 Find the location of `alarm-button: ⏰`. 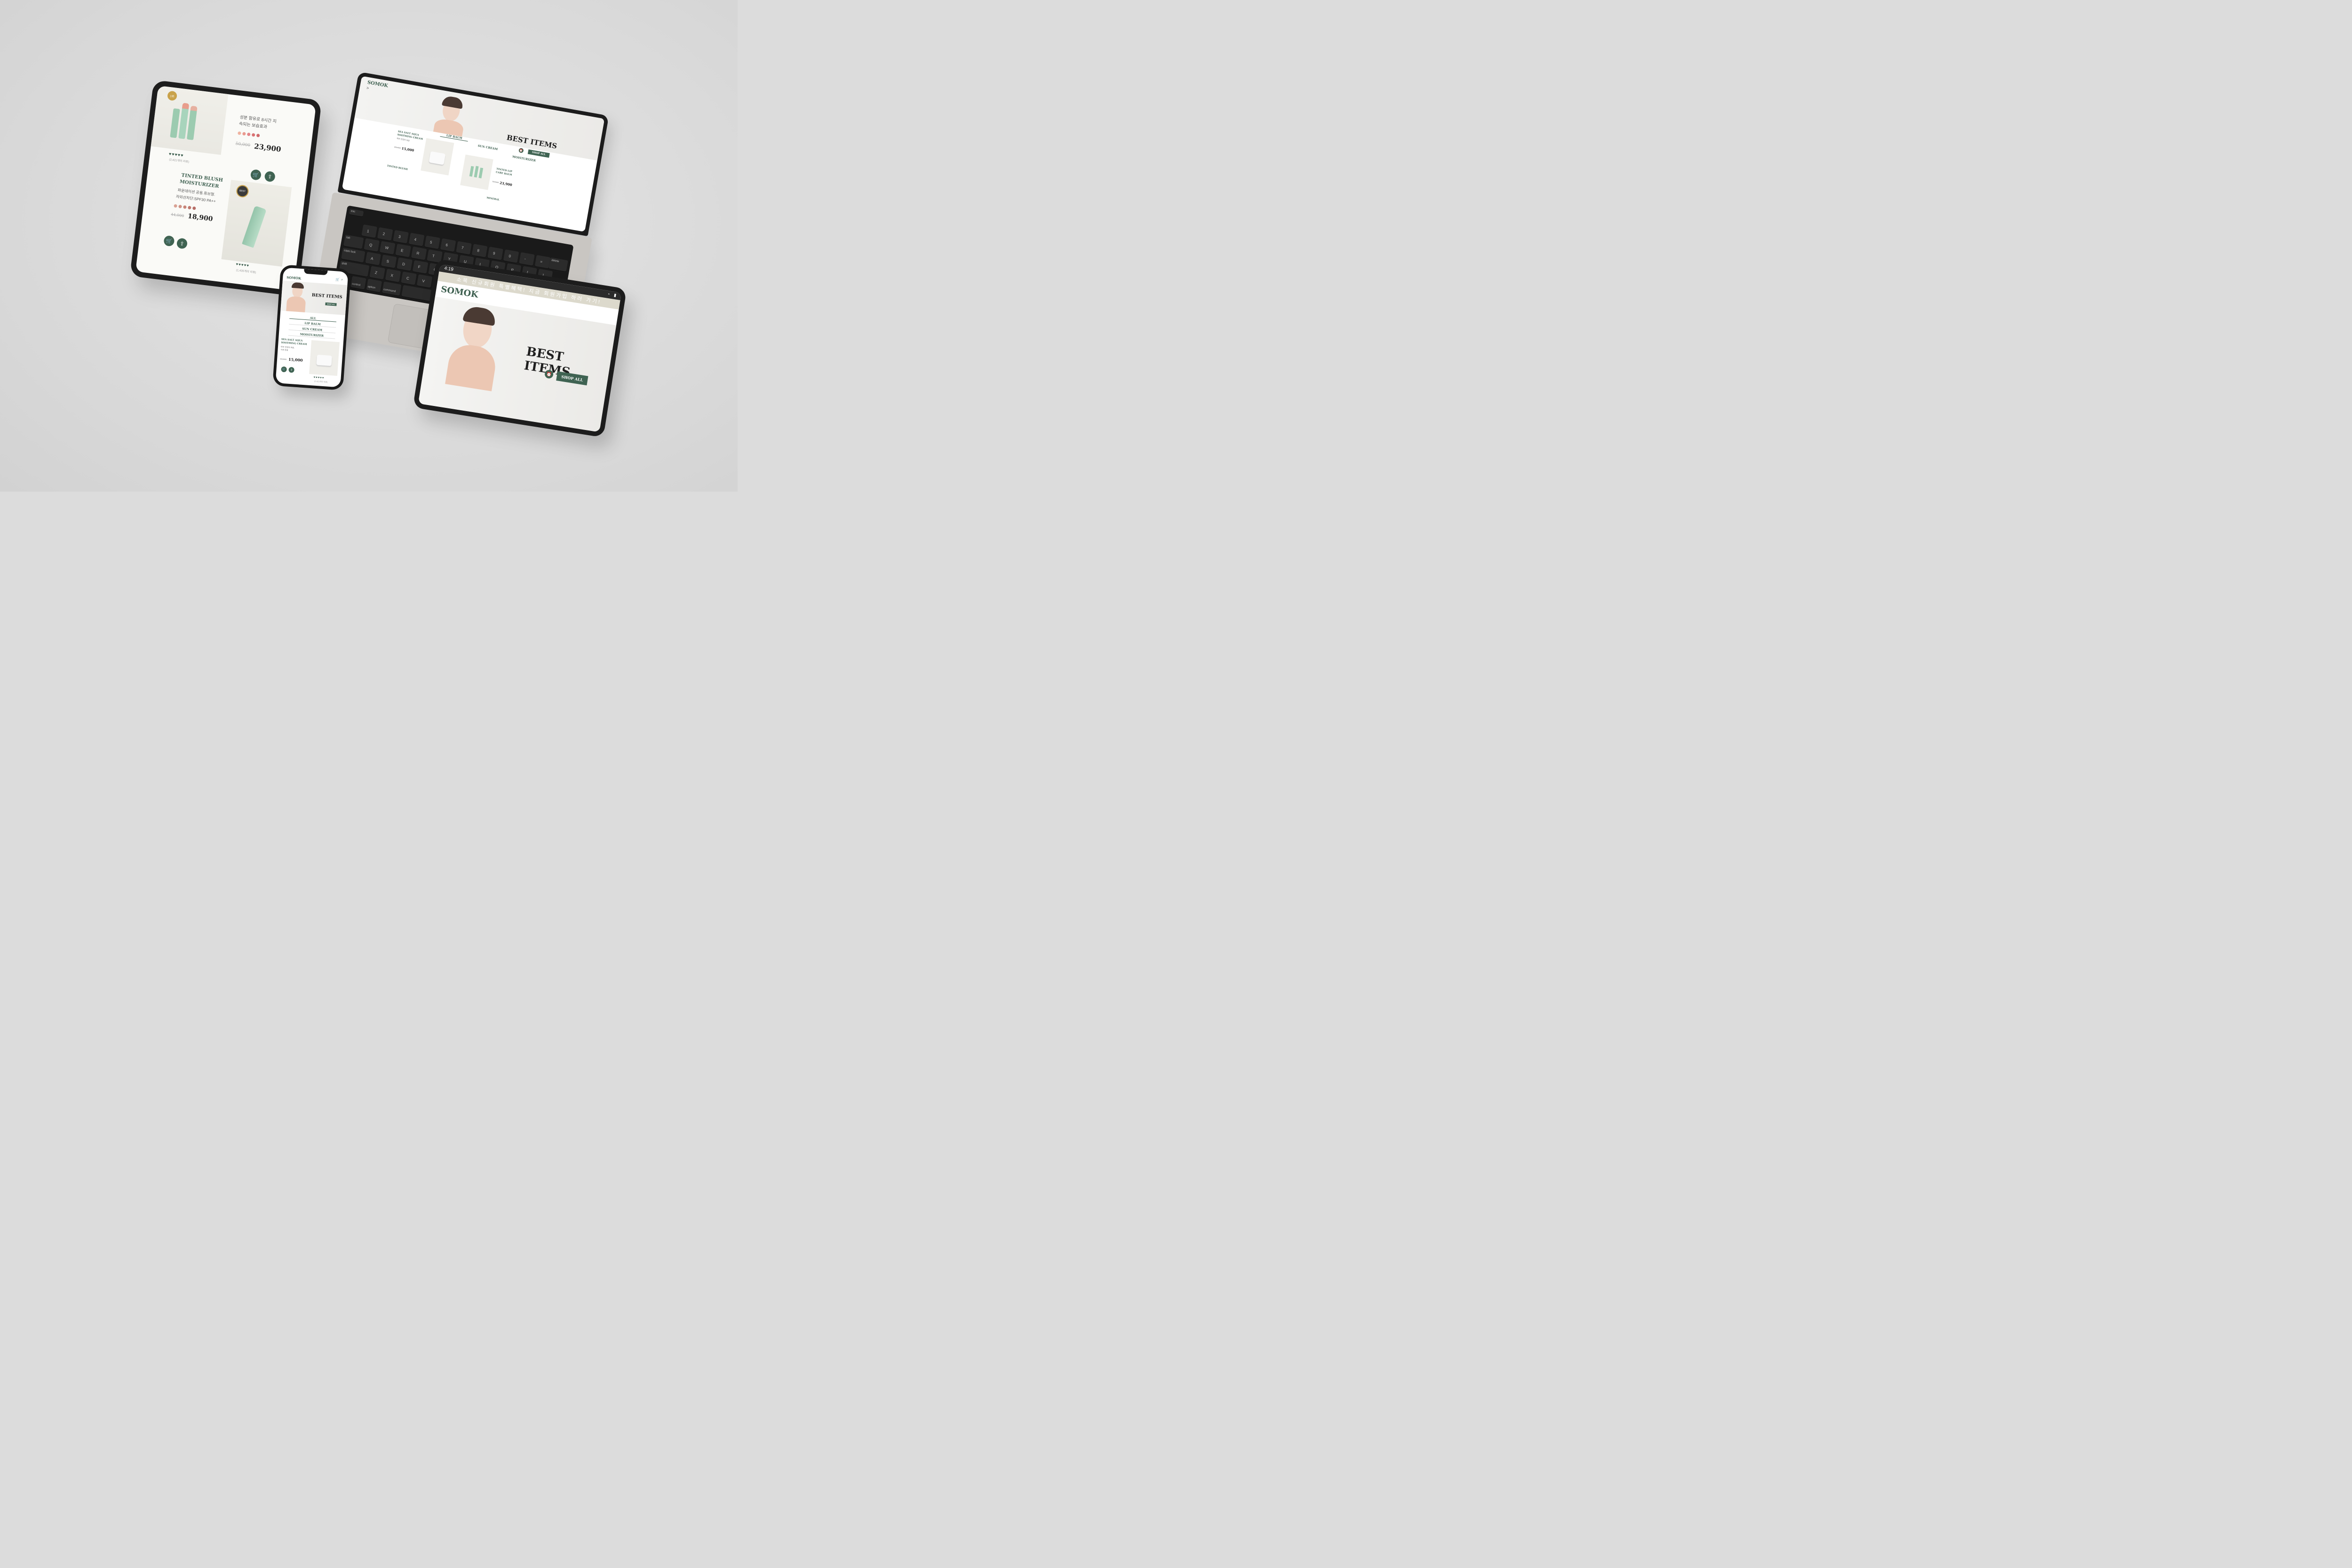

alarm-button: ⏰ is located at coordinates (521, 150).